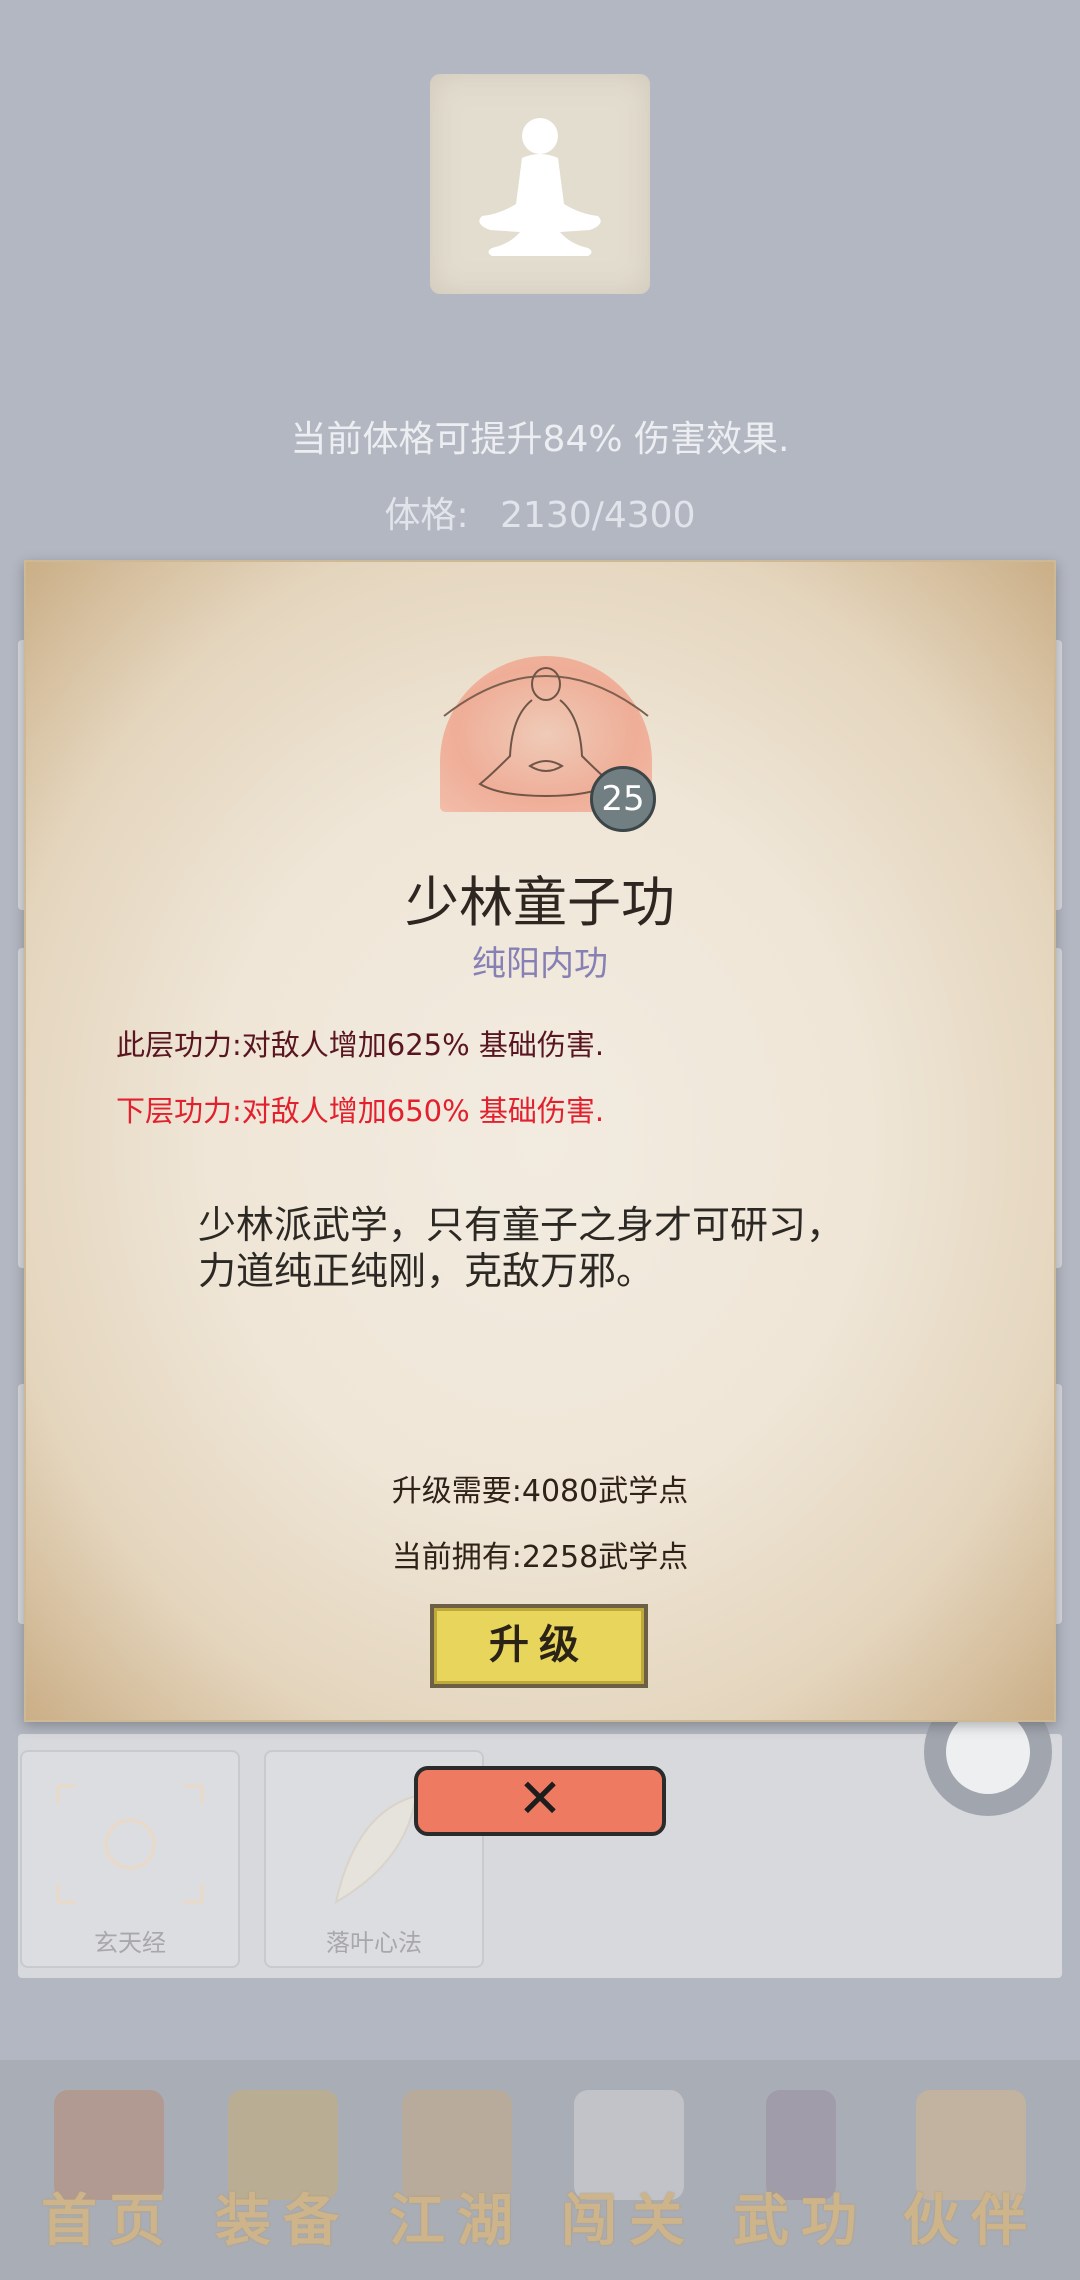 The height and width of the screenshot is (2280, 1080). Describe the element at coordinates (130, 1943) in the screenshot. I see `skill-card-name: 玄天经` at that location.